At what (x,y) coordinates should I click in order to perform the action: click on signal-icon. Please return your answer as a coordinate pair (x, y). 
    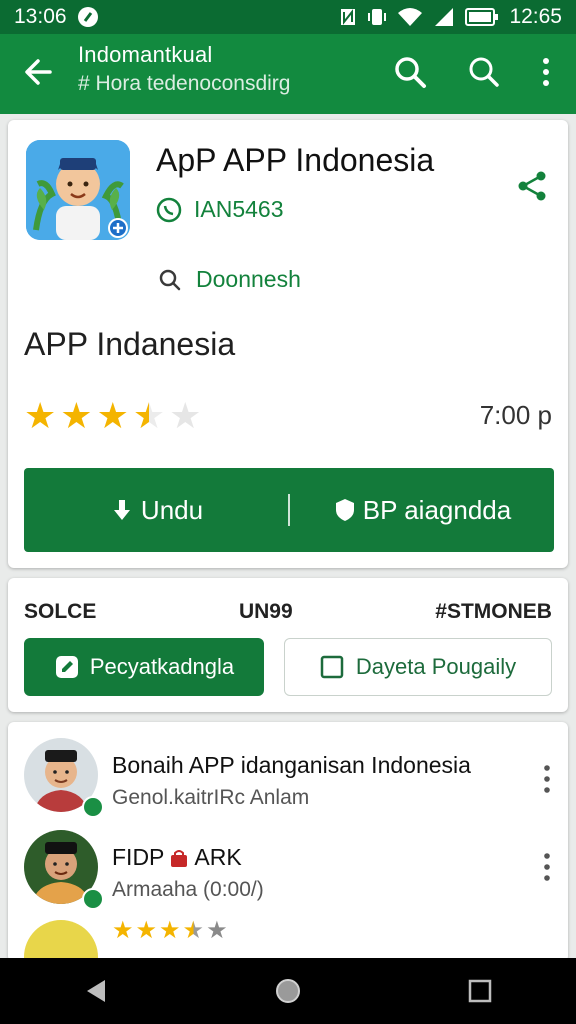
    Looking at the image, I should click on (444, 17).